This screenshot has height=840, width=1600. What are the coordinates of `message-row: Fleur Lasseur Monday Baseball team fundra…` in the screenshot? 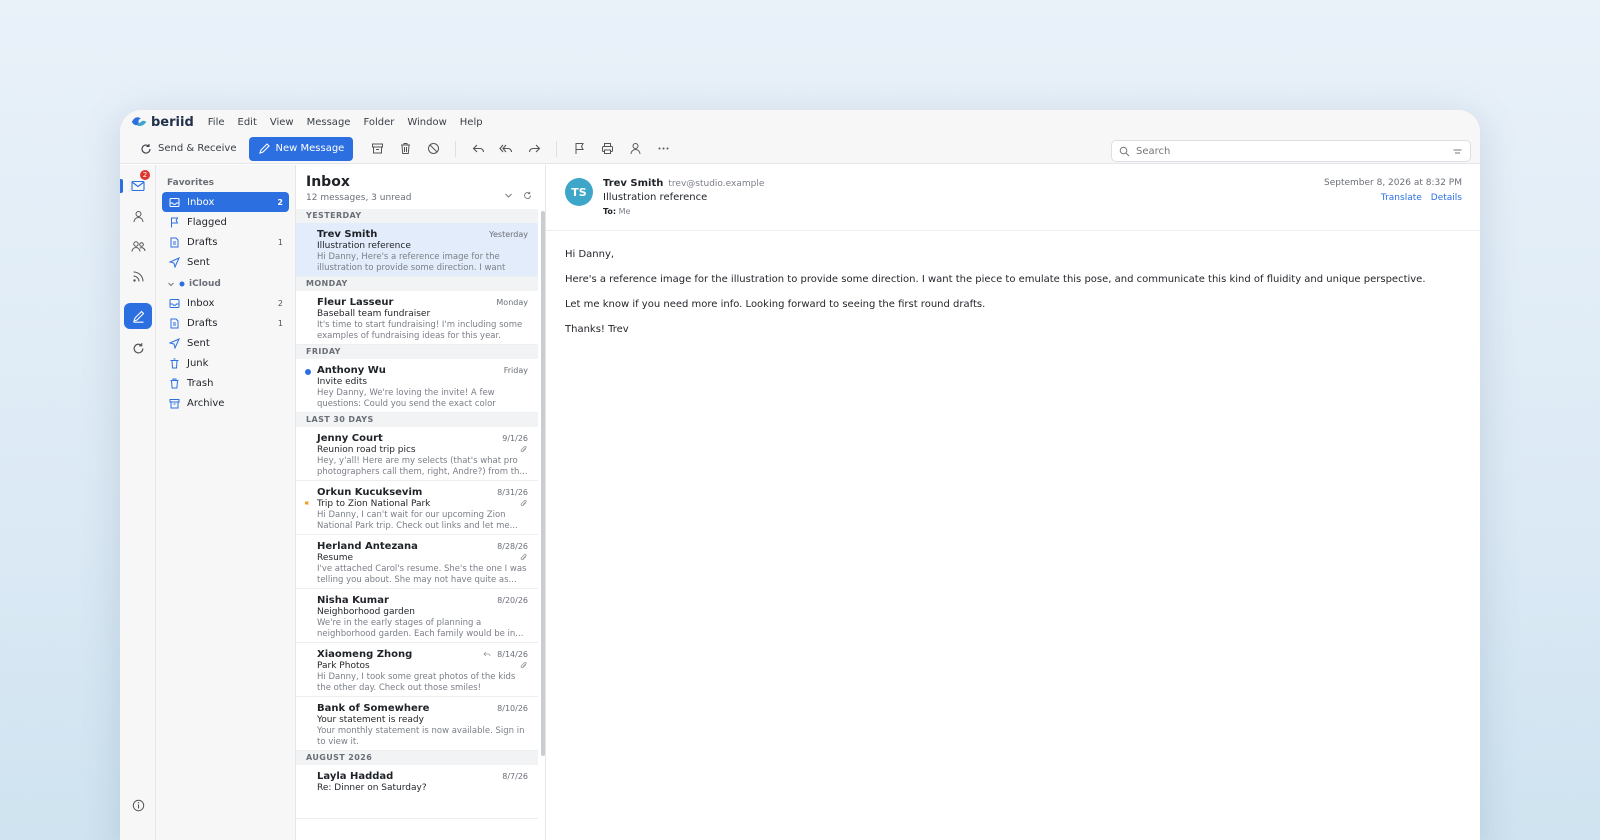 It's located at (417, 318).